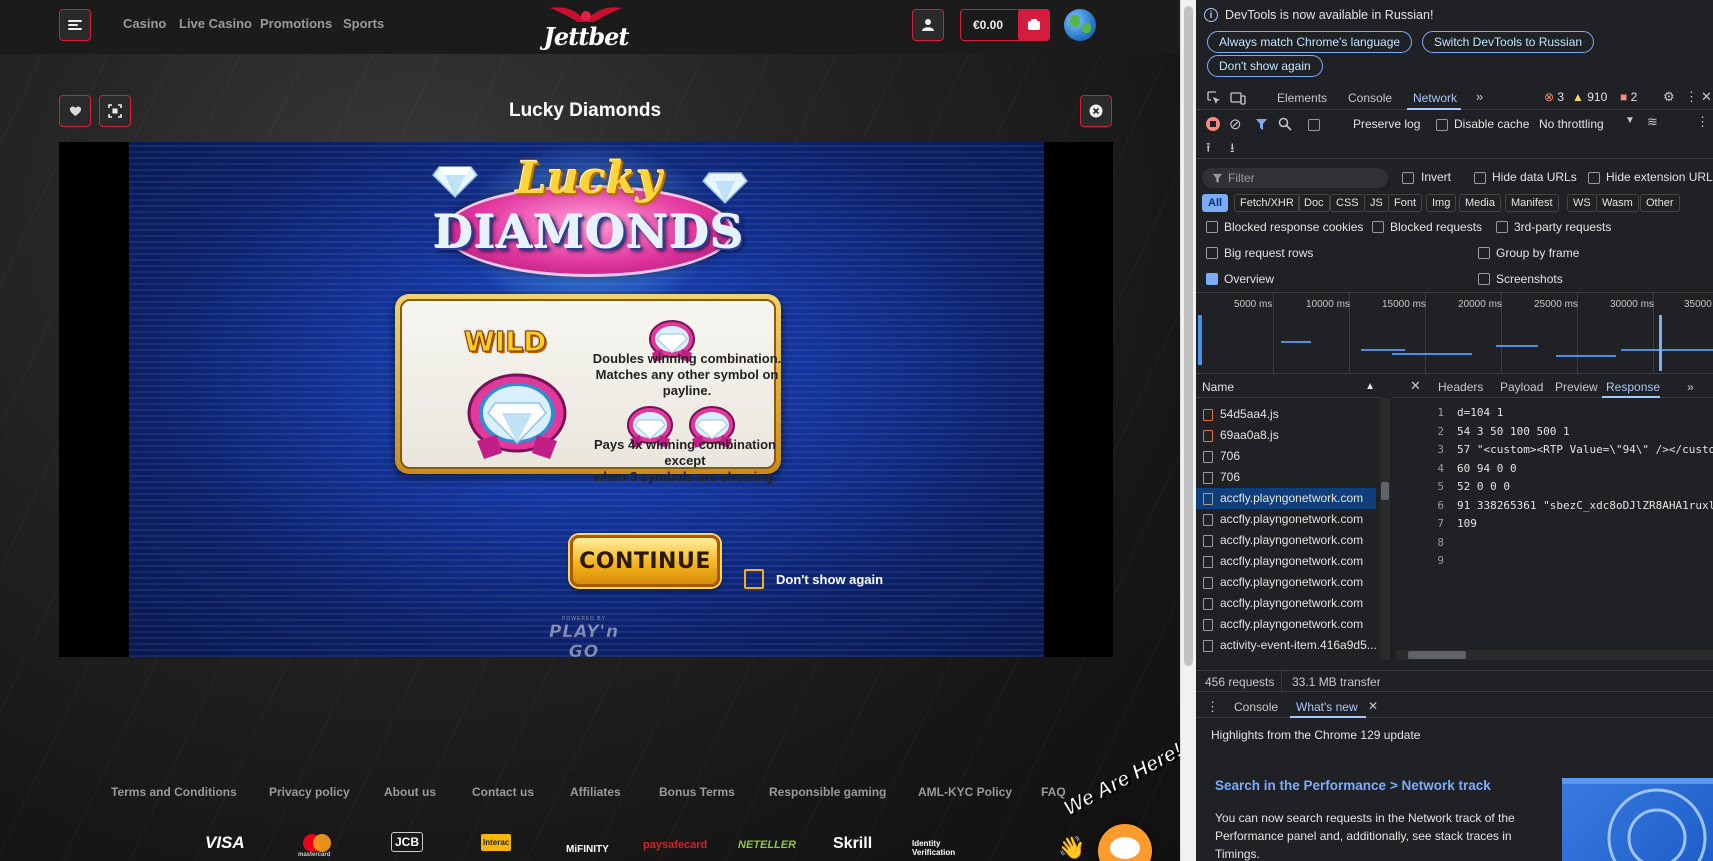 The width and height of the screenshot is (1713, 861). I want to click on balance-widget: €0.00, so click(1005, 25).